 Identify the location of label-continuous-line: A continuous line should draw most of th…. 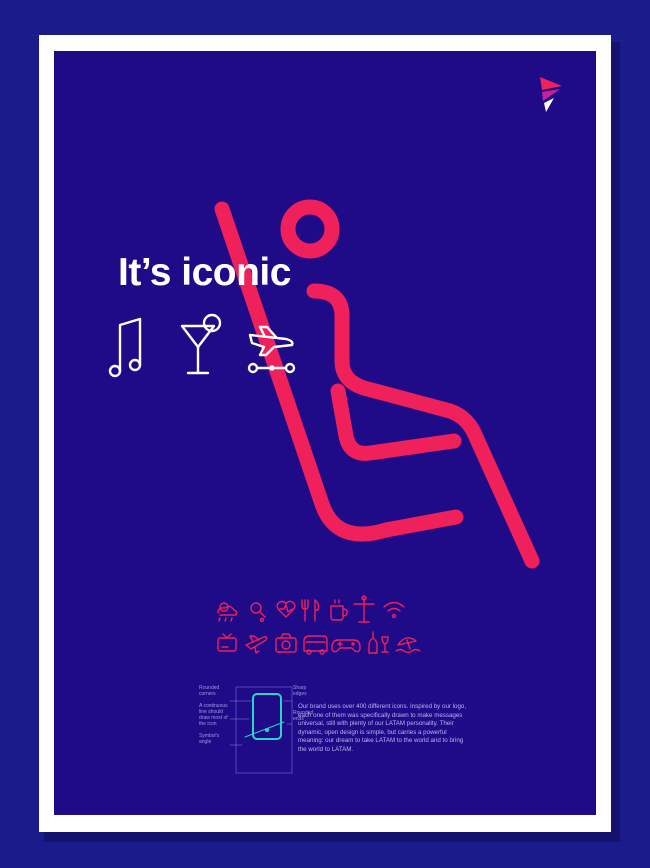
(213, 715).